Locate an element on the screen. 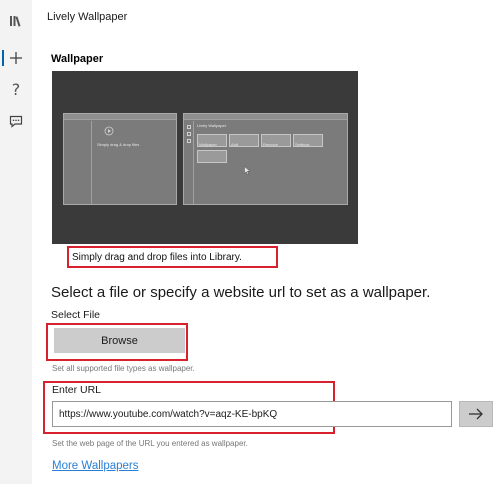 The height and width of the screenshot is (484, 500). active-indicator is located at coordinates (3, 58).